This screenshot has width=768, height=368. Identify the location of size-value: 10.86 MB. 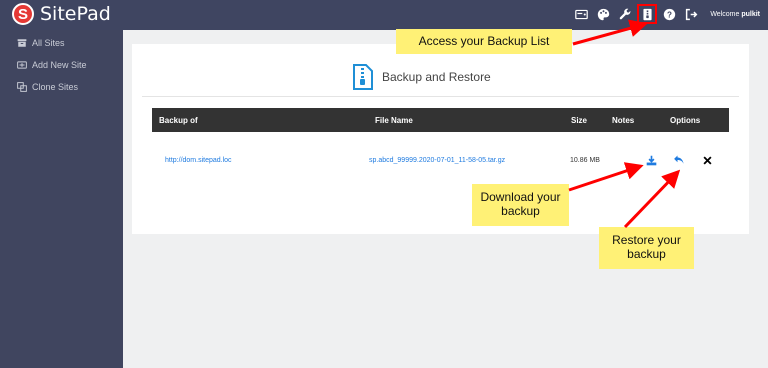
(585, 160).